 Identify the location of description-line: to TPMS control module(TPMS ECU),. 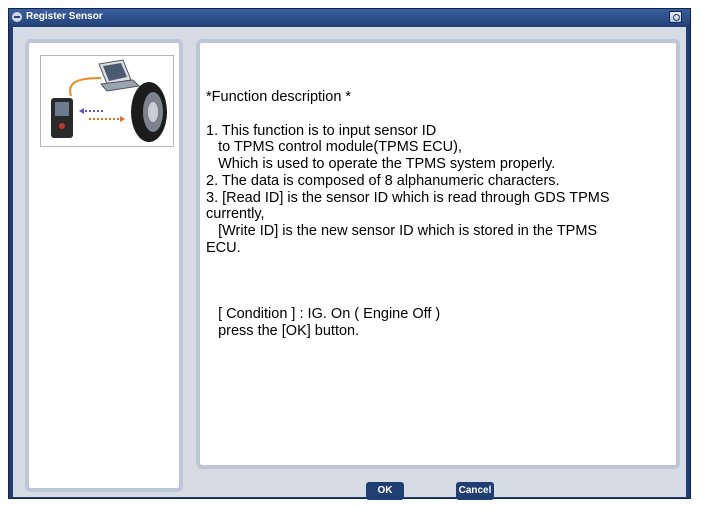
(334, 147).